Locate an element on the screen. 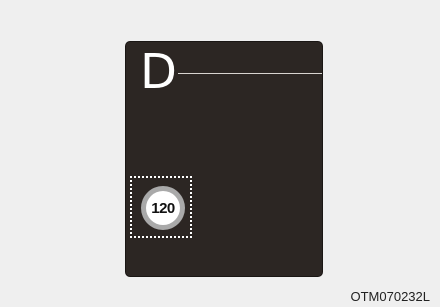  speed-limit-value: 120 is located at coordinates (163, 208).